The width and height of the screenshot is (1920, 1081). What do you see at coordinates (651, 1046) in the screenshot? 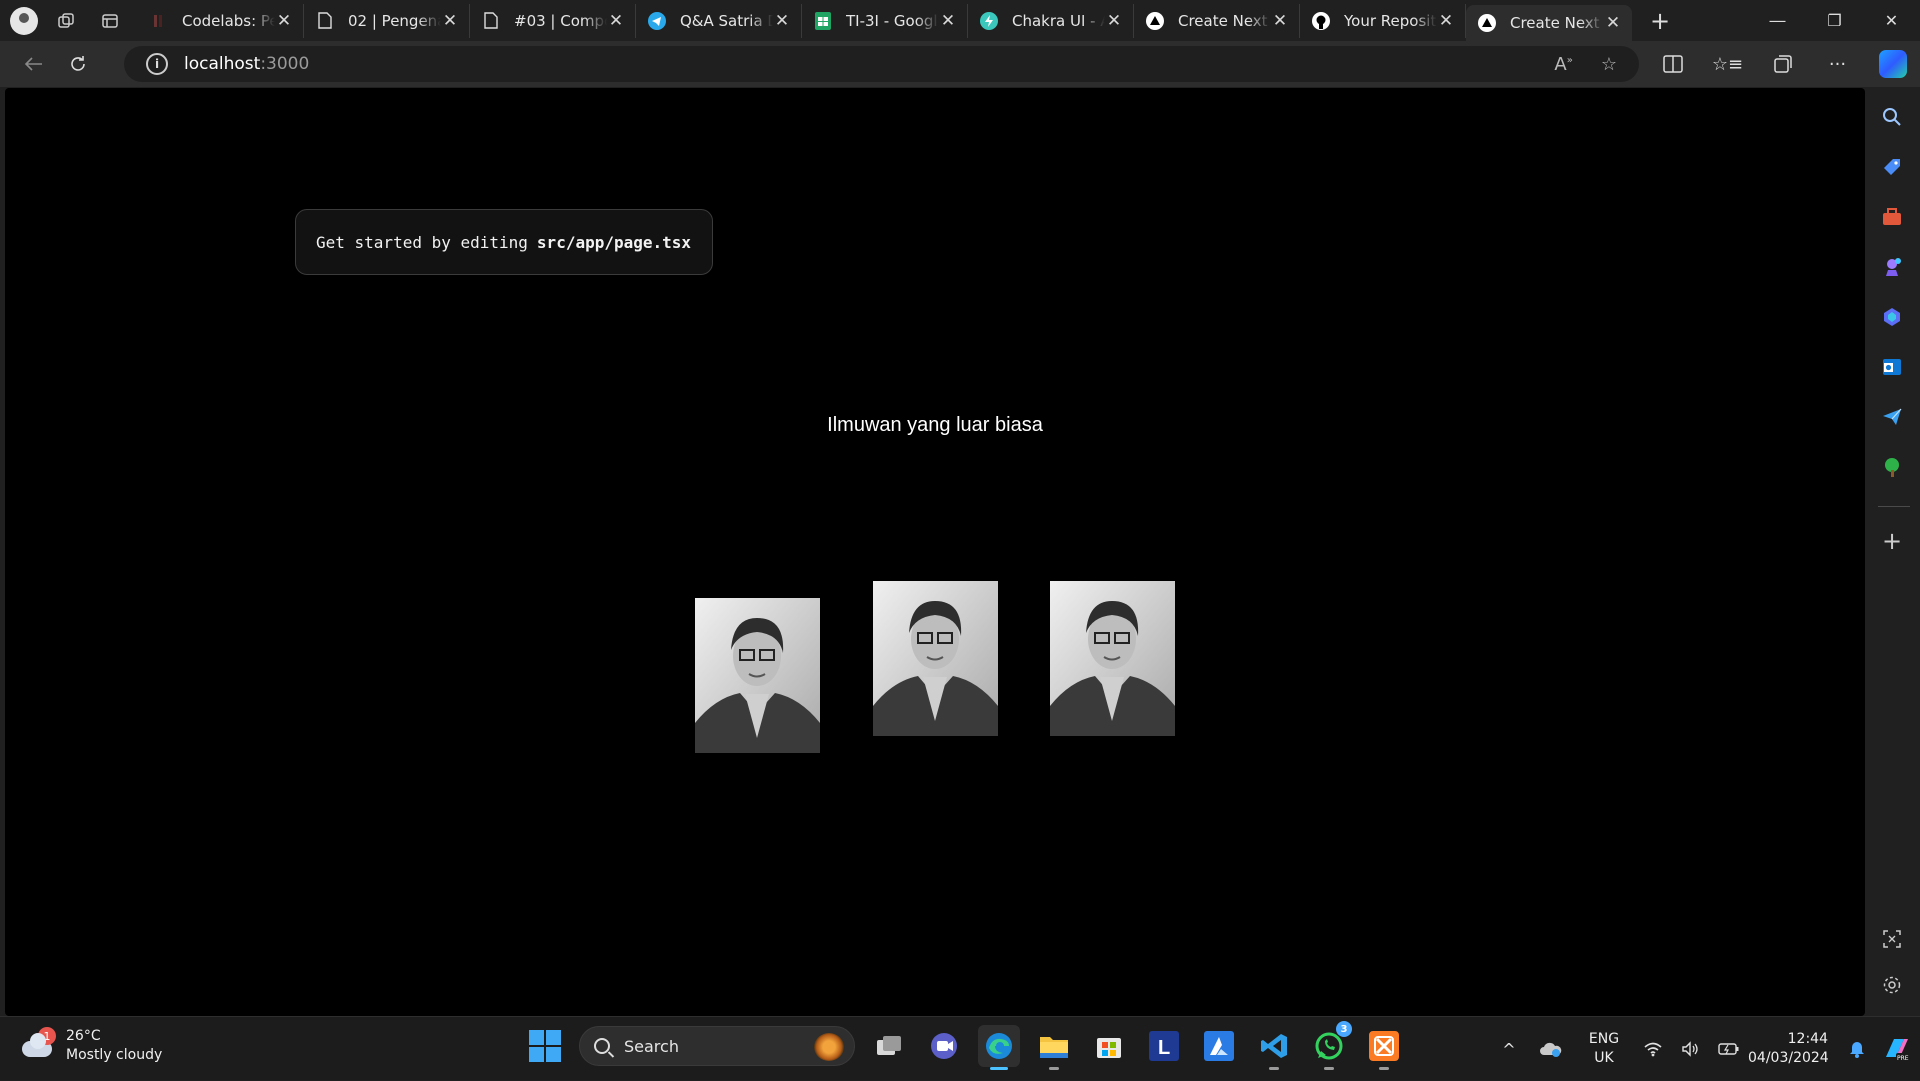
I see `search-label: Search` at bounding box center [651, 1046].